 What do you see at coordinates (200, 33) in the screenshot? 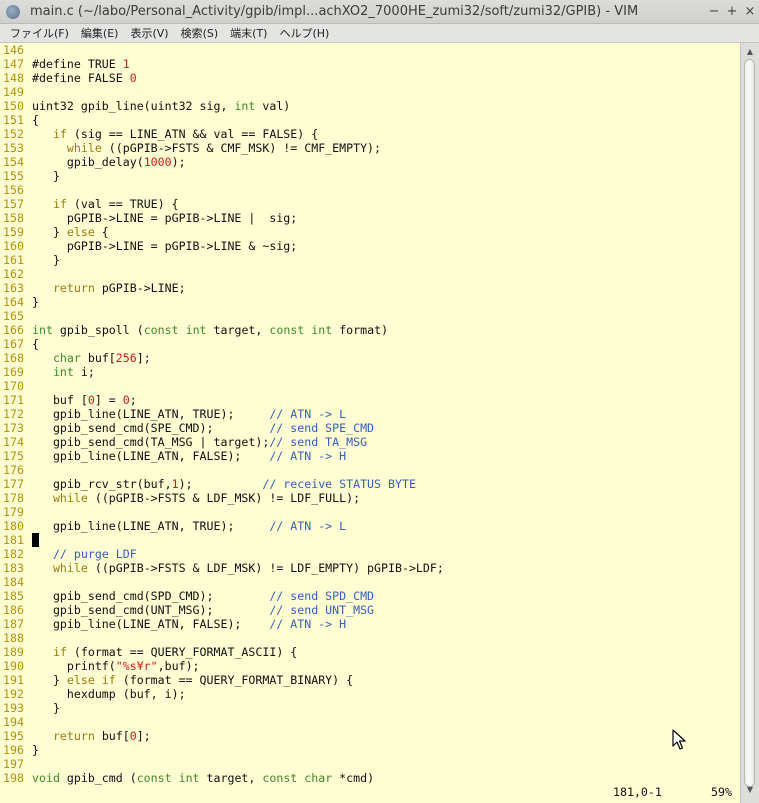
I see `menu-search: 検索(S)` at bounding box center [200, 33].